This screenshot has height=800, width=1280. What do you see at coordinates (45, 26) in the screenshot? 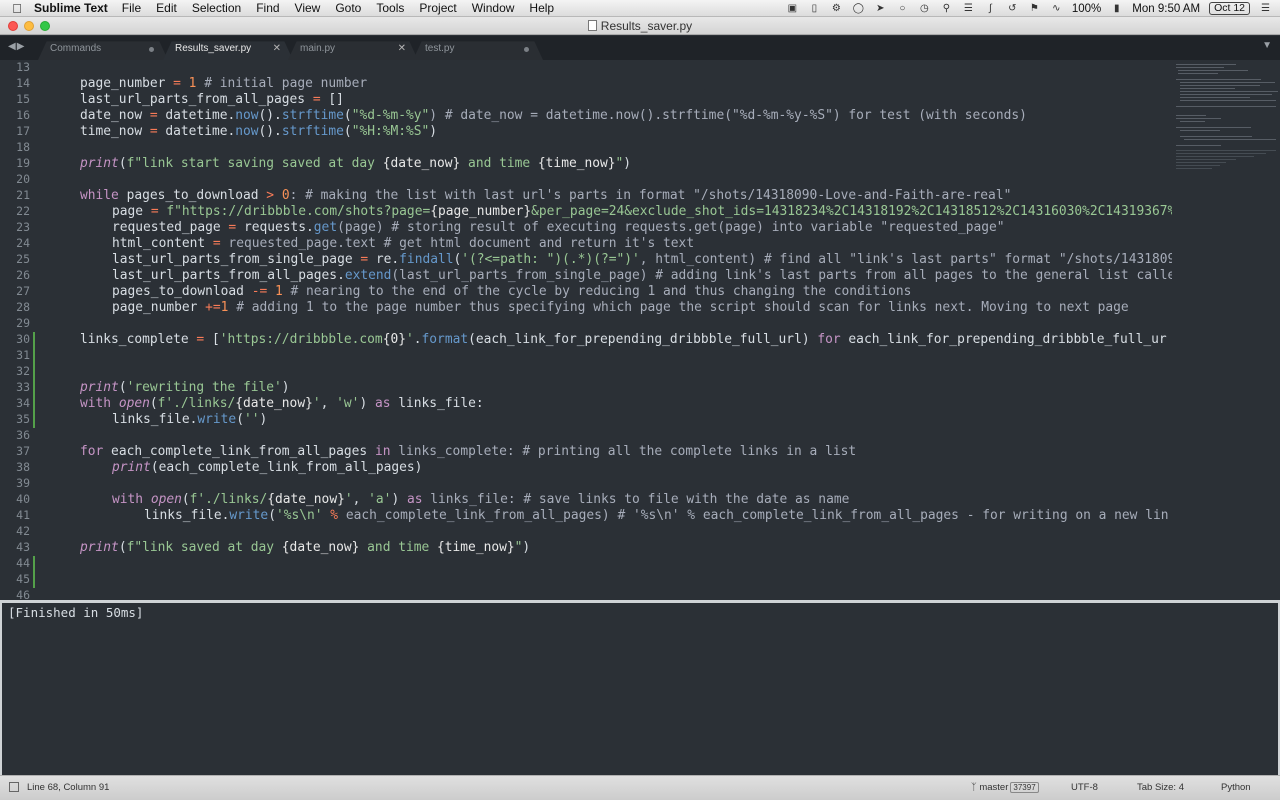
I see `zoom-window-button` at bounding box center [45, 26].